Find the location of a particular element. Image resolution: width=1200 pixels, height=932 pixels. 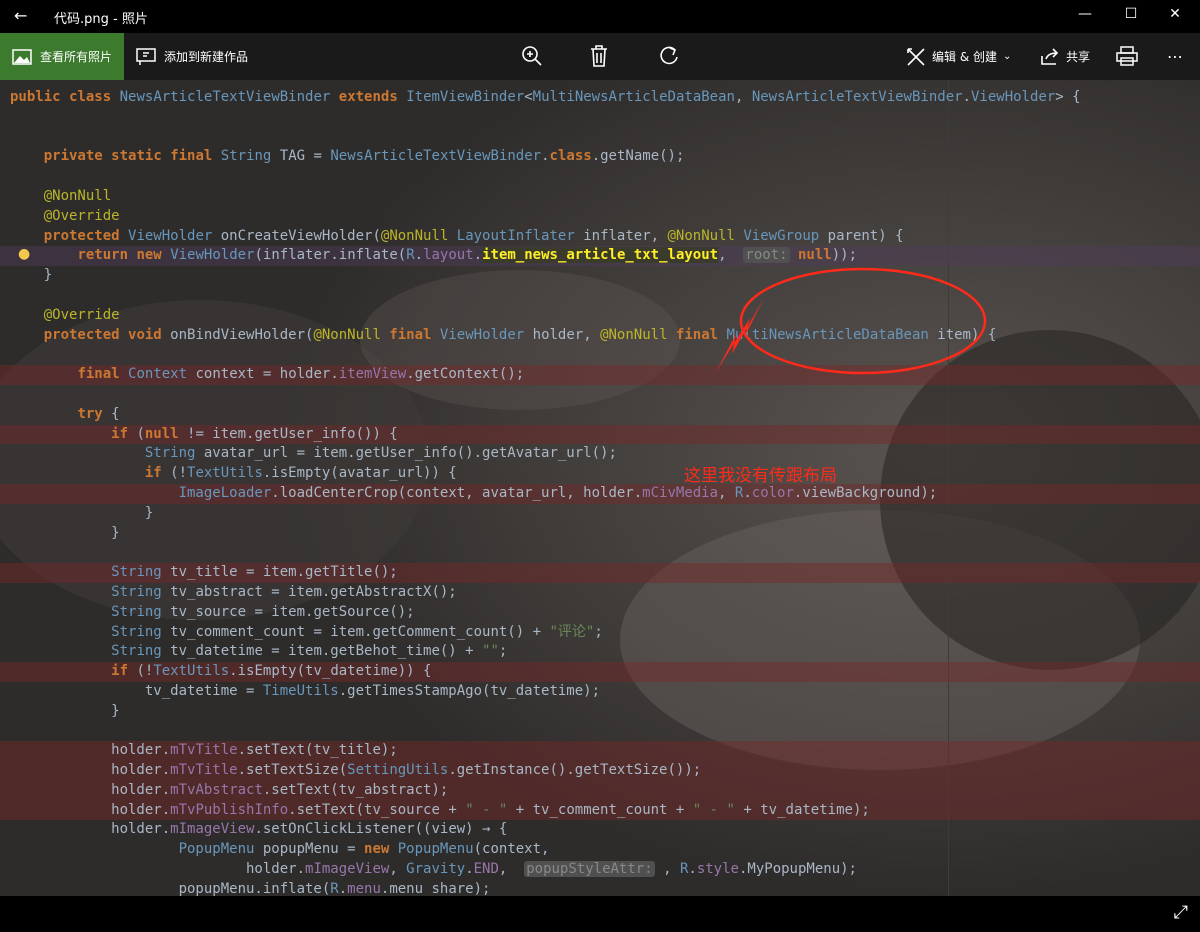

code-line: popupMenu.inflate(R.menu.menu_share); is located at coordinates (250, 888).